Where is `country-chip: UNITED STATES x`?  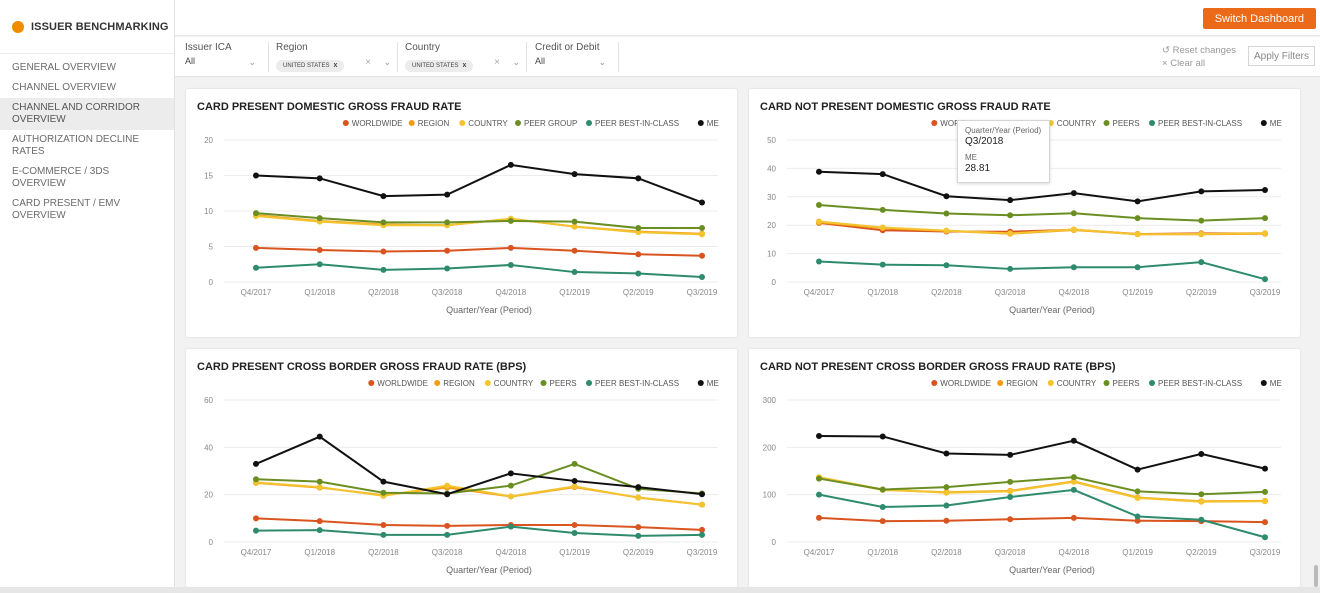 country-chip: UNITED STATES x is located at coordinates (439, 66).